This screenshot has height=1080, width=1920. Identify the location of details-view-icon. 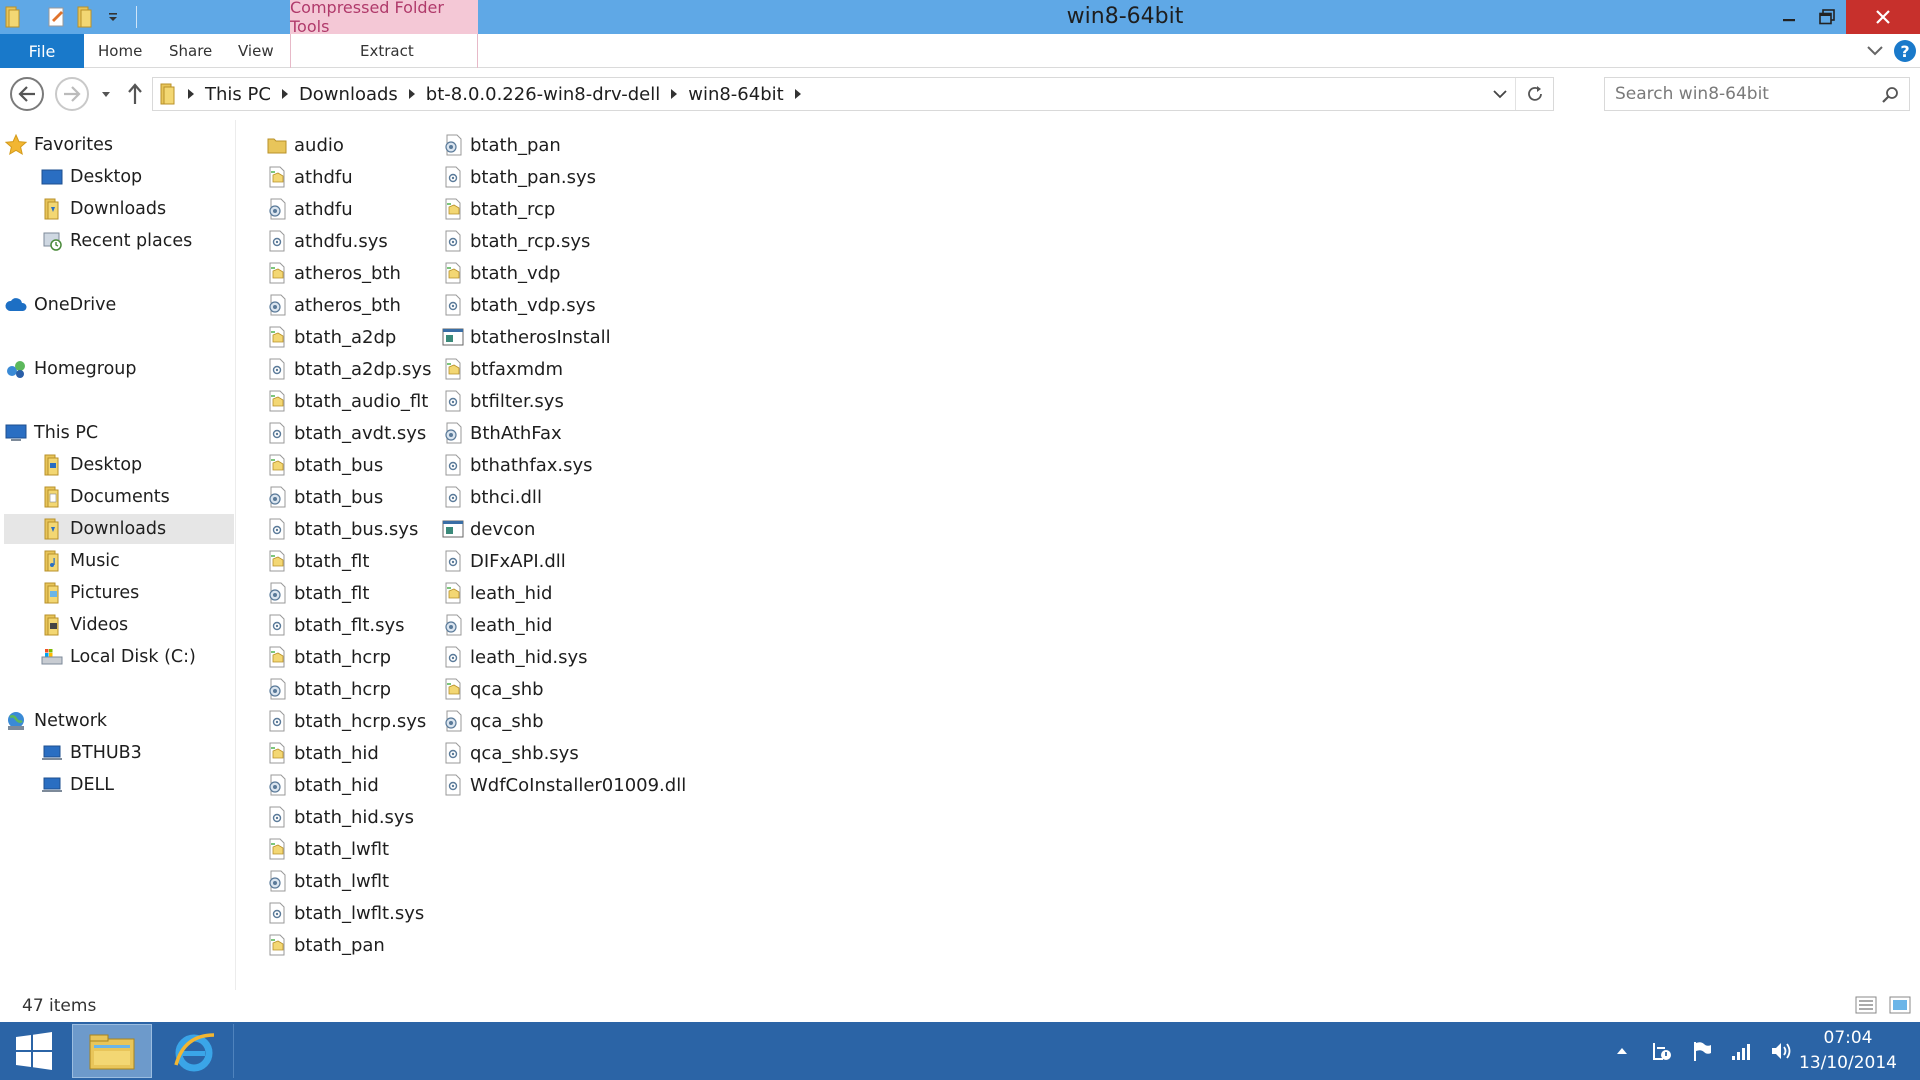
(1866, 1005).